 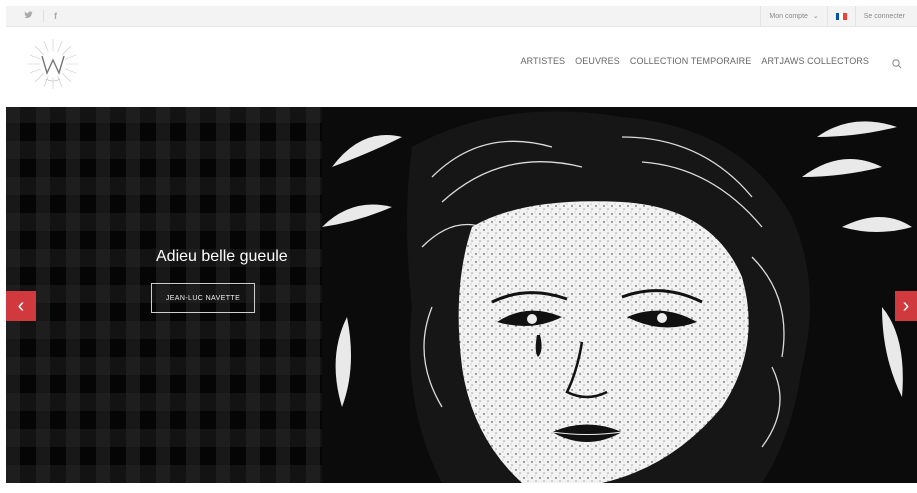 I want to click on facebook-icon: f, so click(x=55, y=16).